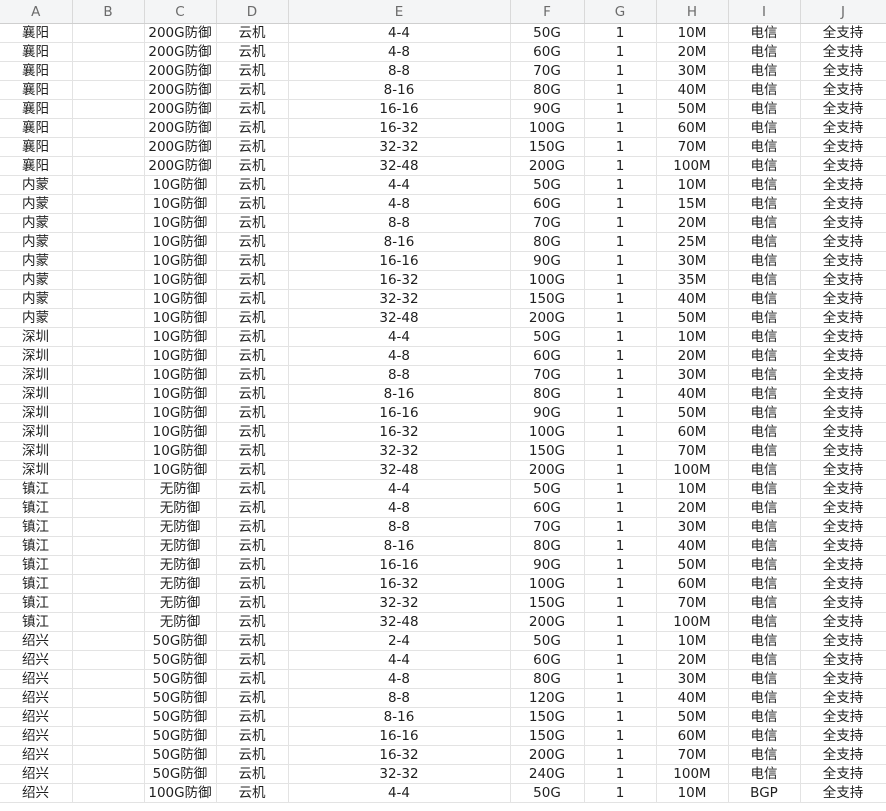  I want to click on cell-f: 60G, so click(547, 52).